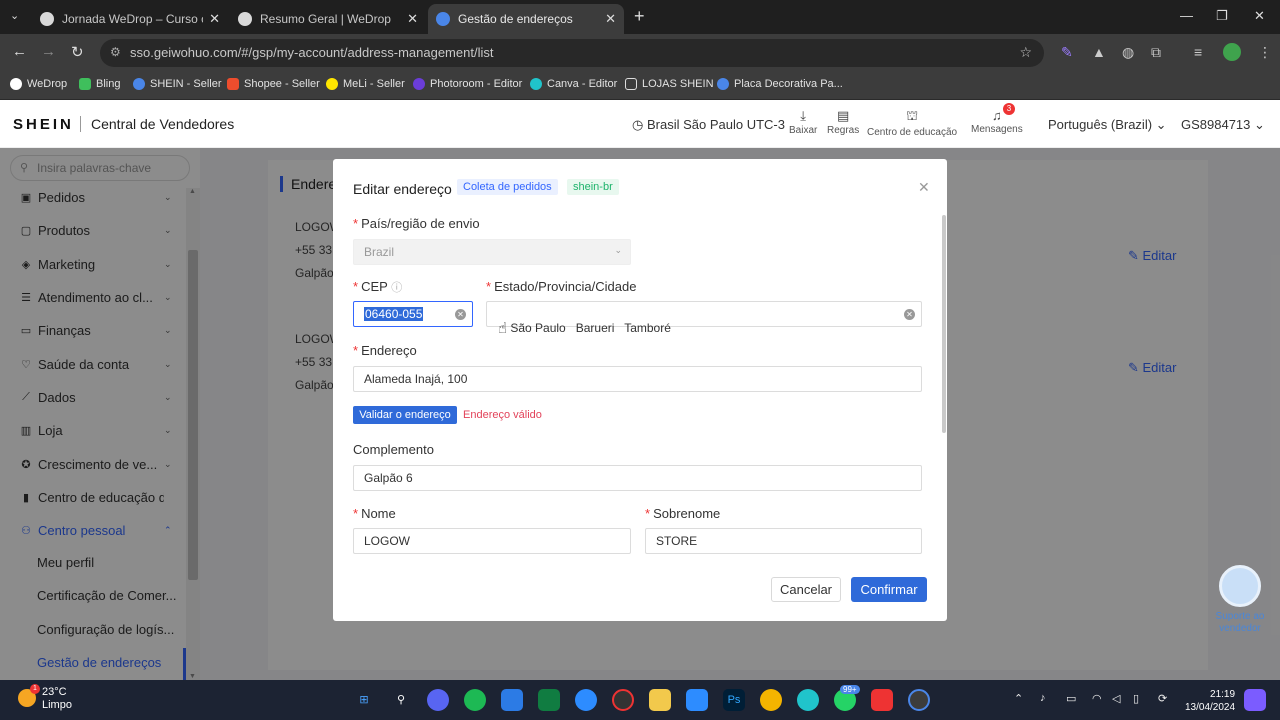  What do you see at coordinates (401, 700) in the screenshot?
I see `taskbar-search-icon: ⚲` at bounding box center [401, 700].